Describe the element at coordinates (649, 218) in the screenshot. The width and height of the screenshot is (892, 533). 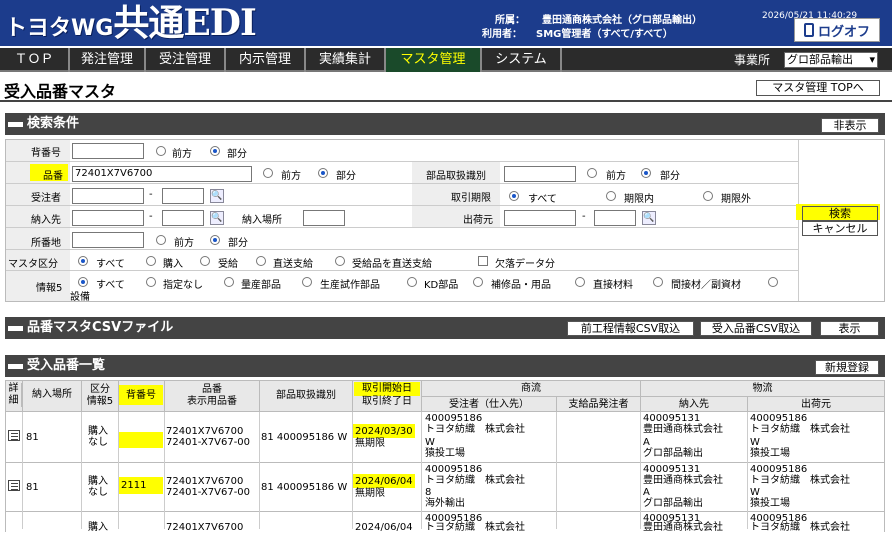
I see `shukkamoto-lookup-icon: 🔍` at that location.